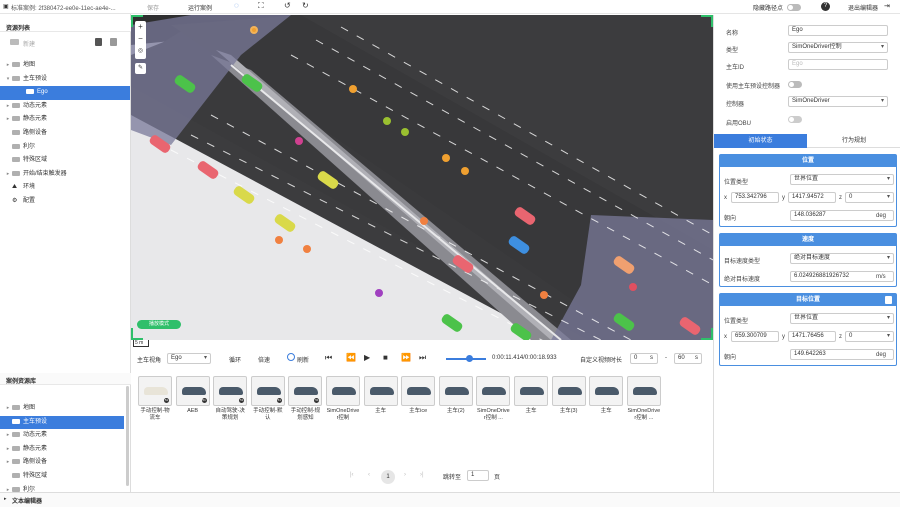 The image size is (900, 507). Describe the element at coordinates (406, 357) in the screenshot. I see `step-forward-icon: ⏩` at that location.